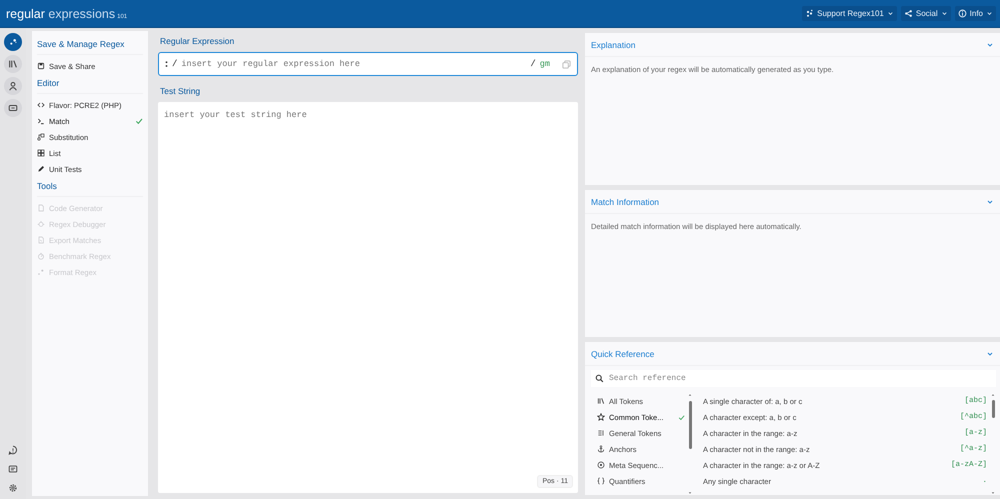  Describe the element at coordinates (41, 66) in the screenshot. I see `save-icon` at that location.